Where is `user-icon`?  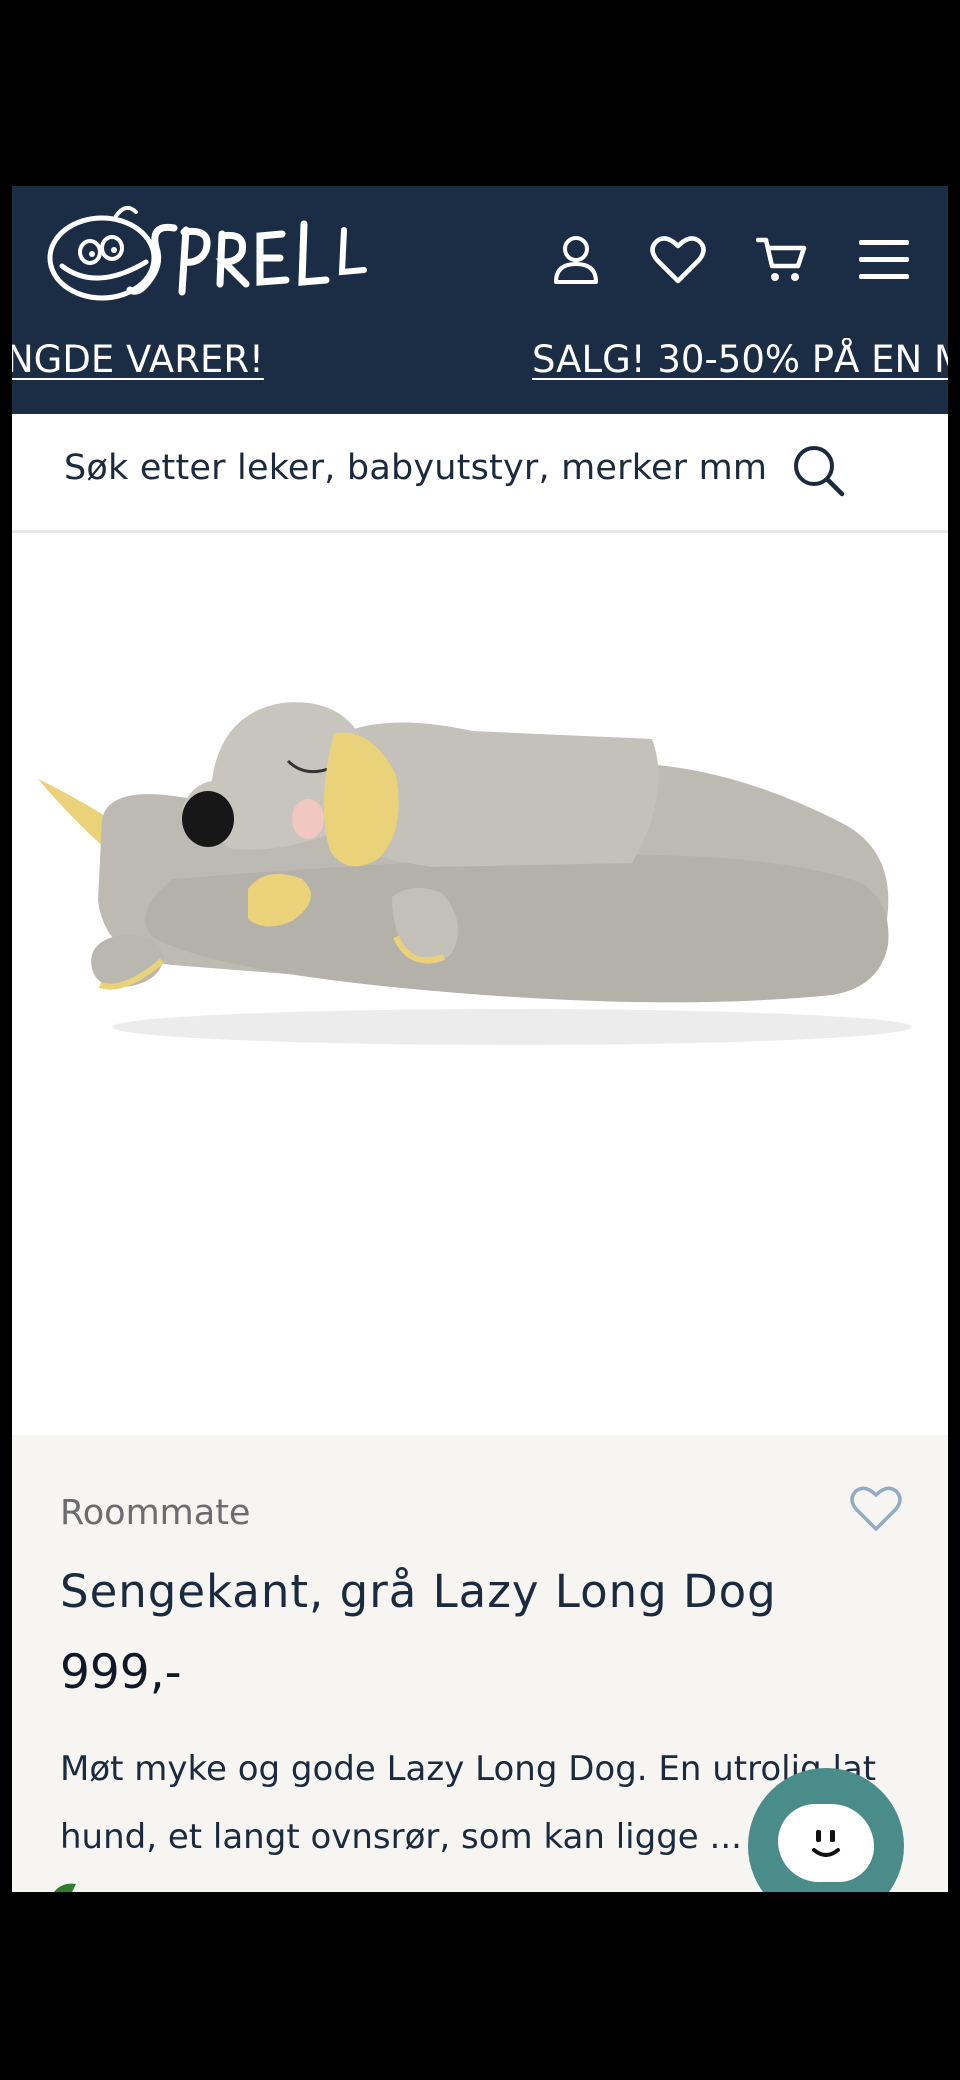 user-icon is located at coordinates (576, 260).